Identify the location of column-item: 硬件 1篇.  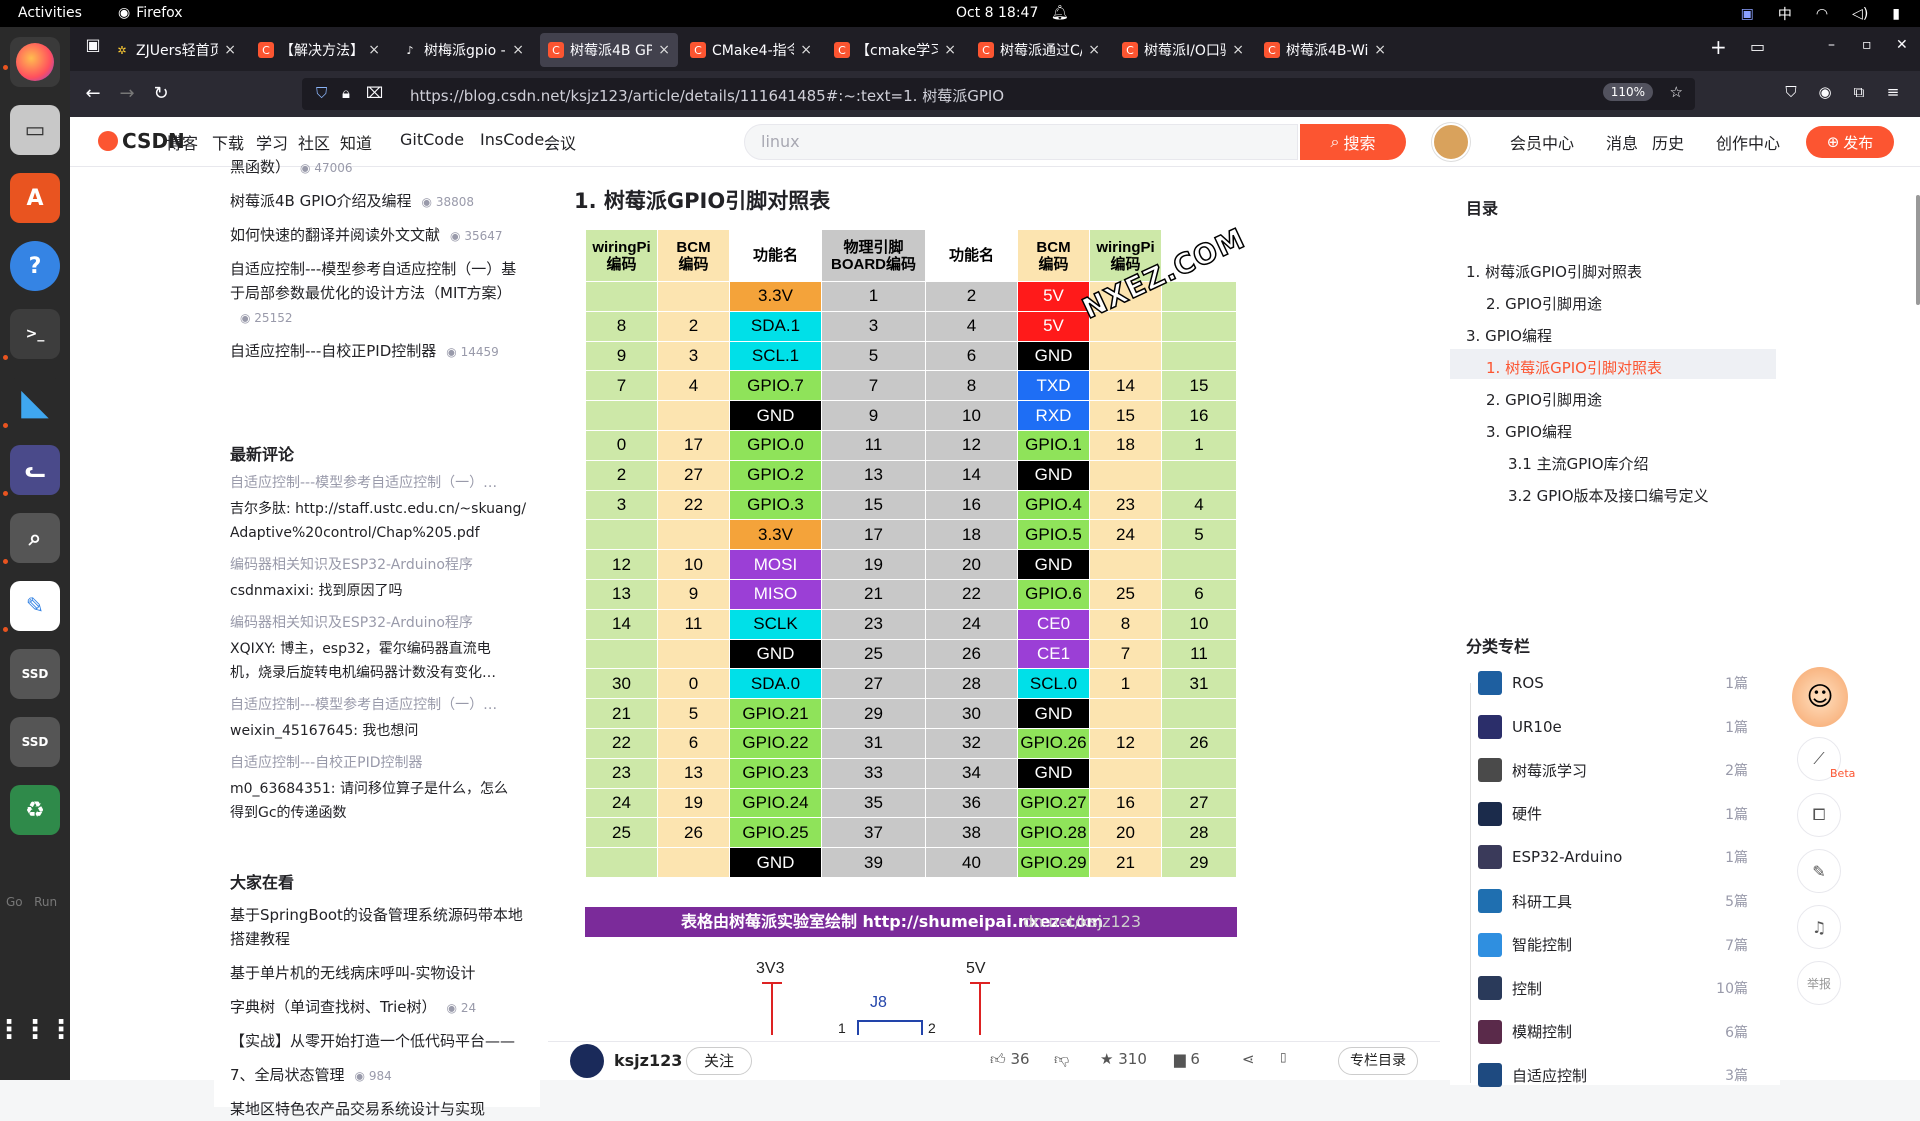
(1613, 814).